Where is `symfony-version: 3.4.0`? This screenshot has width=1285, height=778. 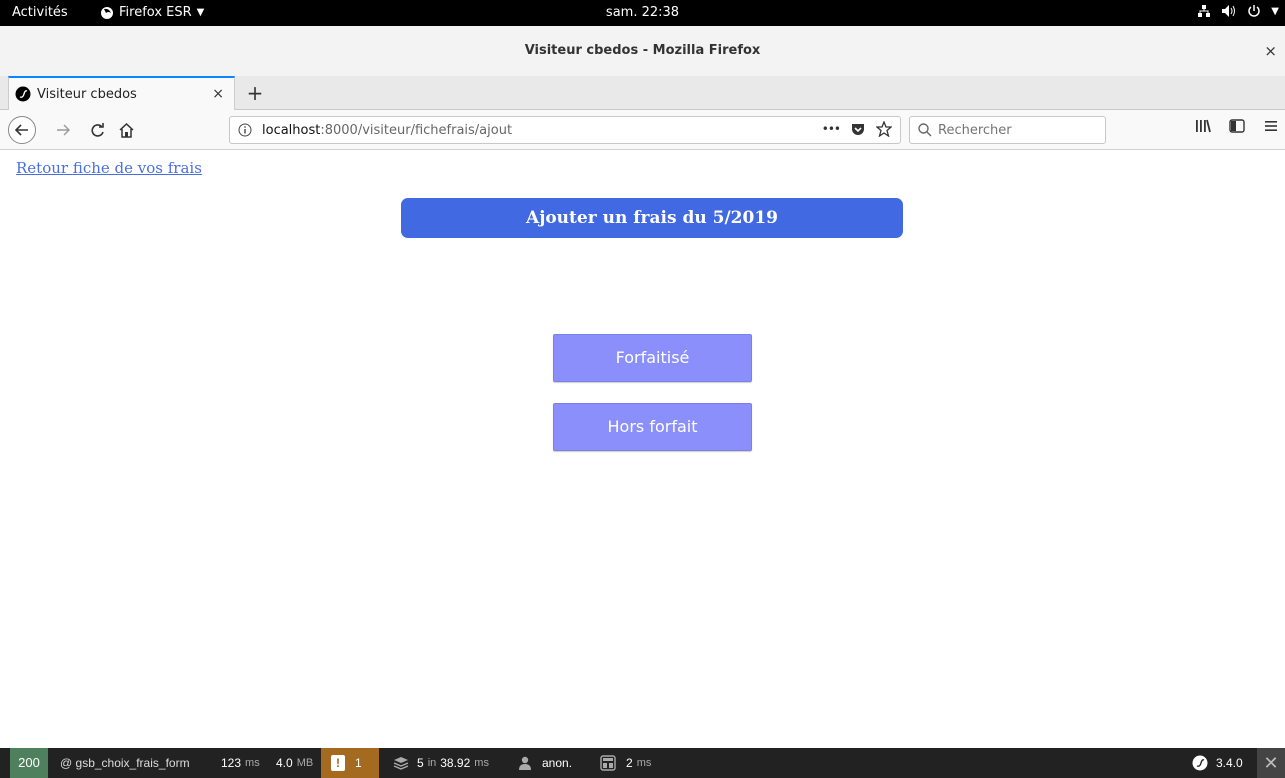 symfony-version: 3.4.0 is located at coordinates (1229, 763).